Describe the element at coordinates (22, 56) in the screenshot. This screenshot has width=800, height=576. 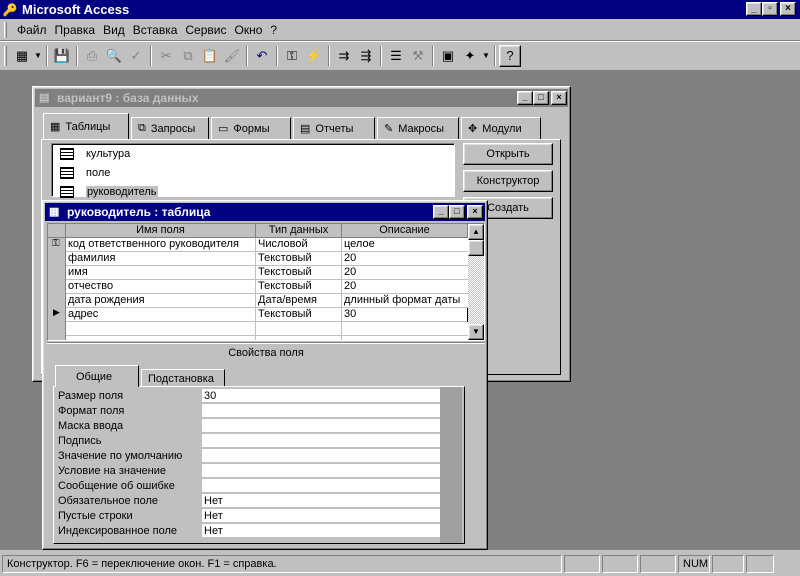
I see `view-icon: ▦` at that location.